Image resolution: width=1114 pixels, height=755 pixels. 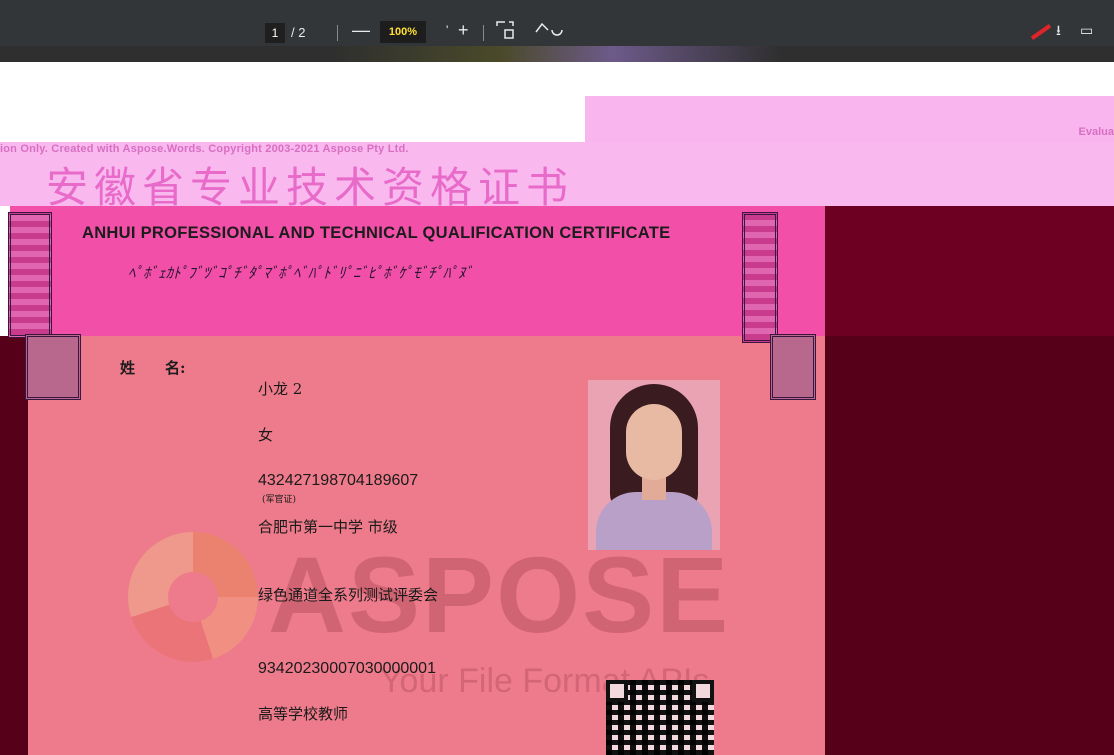 I want to click on minus-icon: —, so click(x=361, y=30).